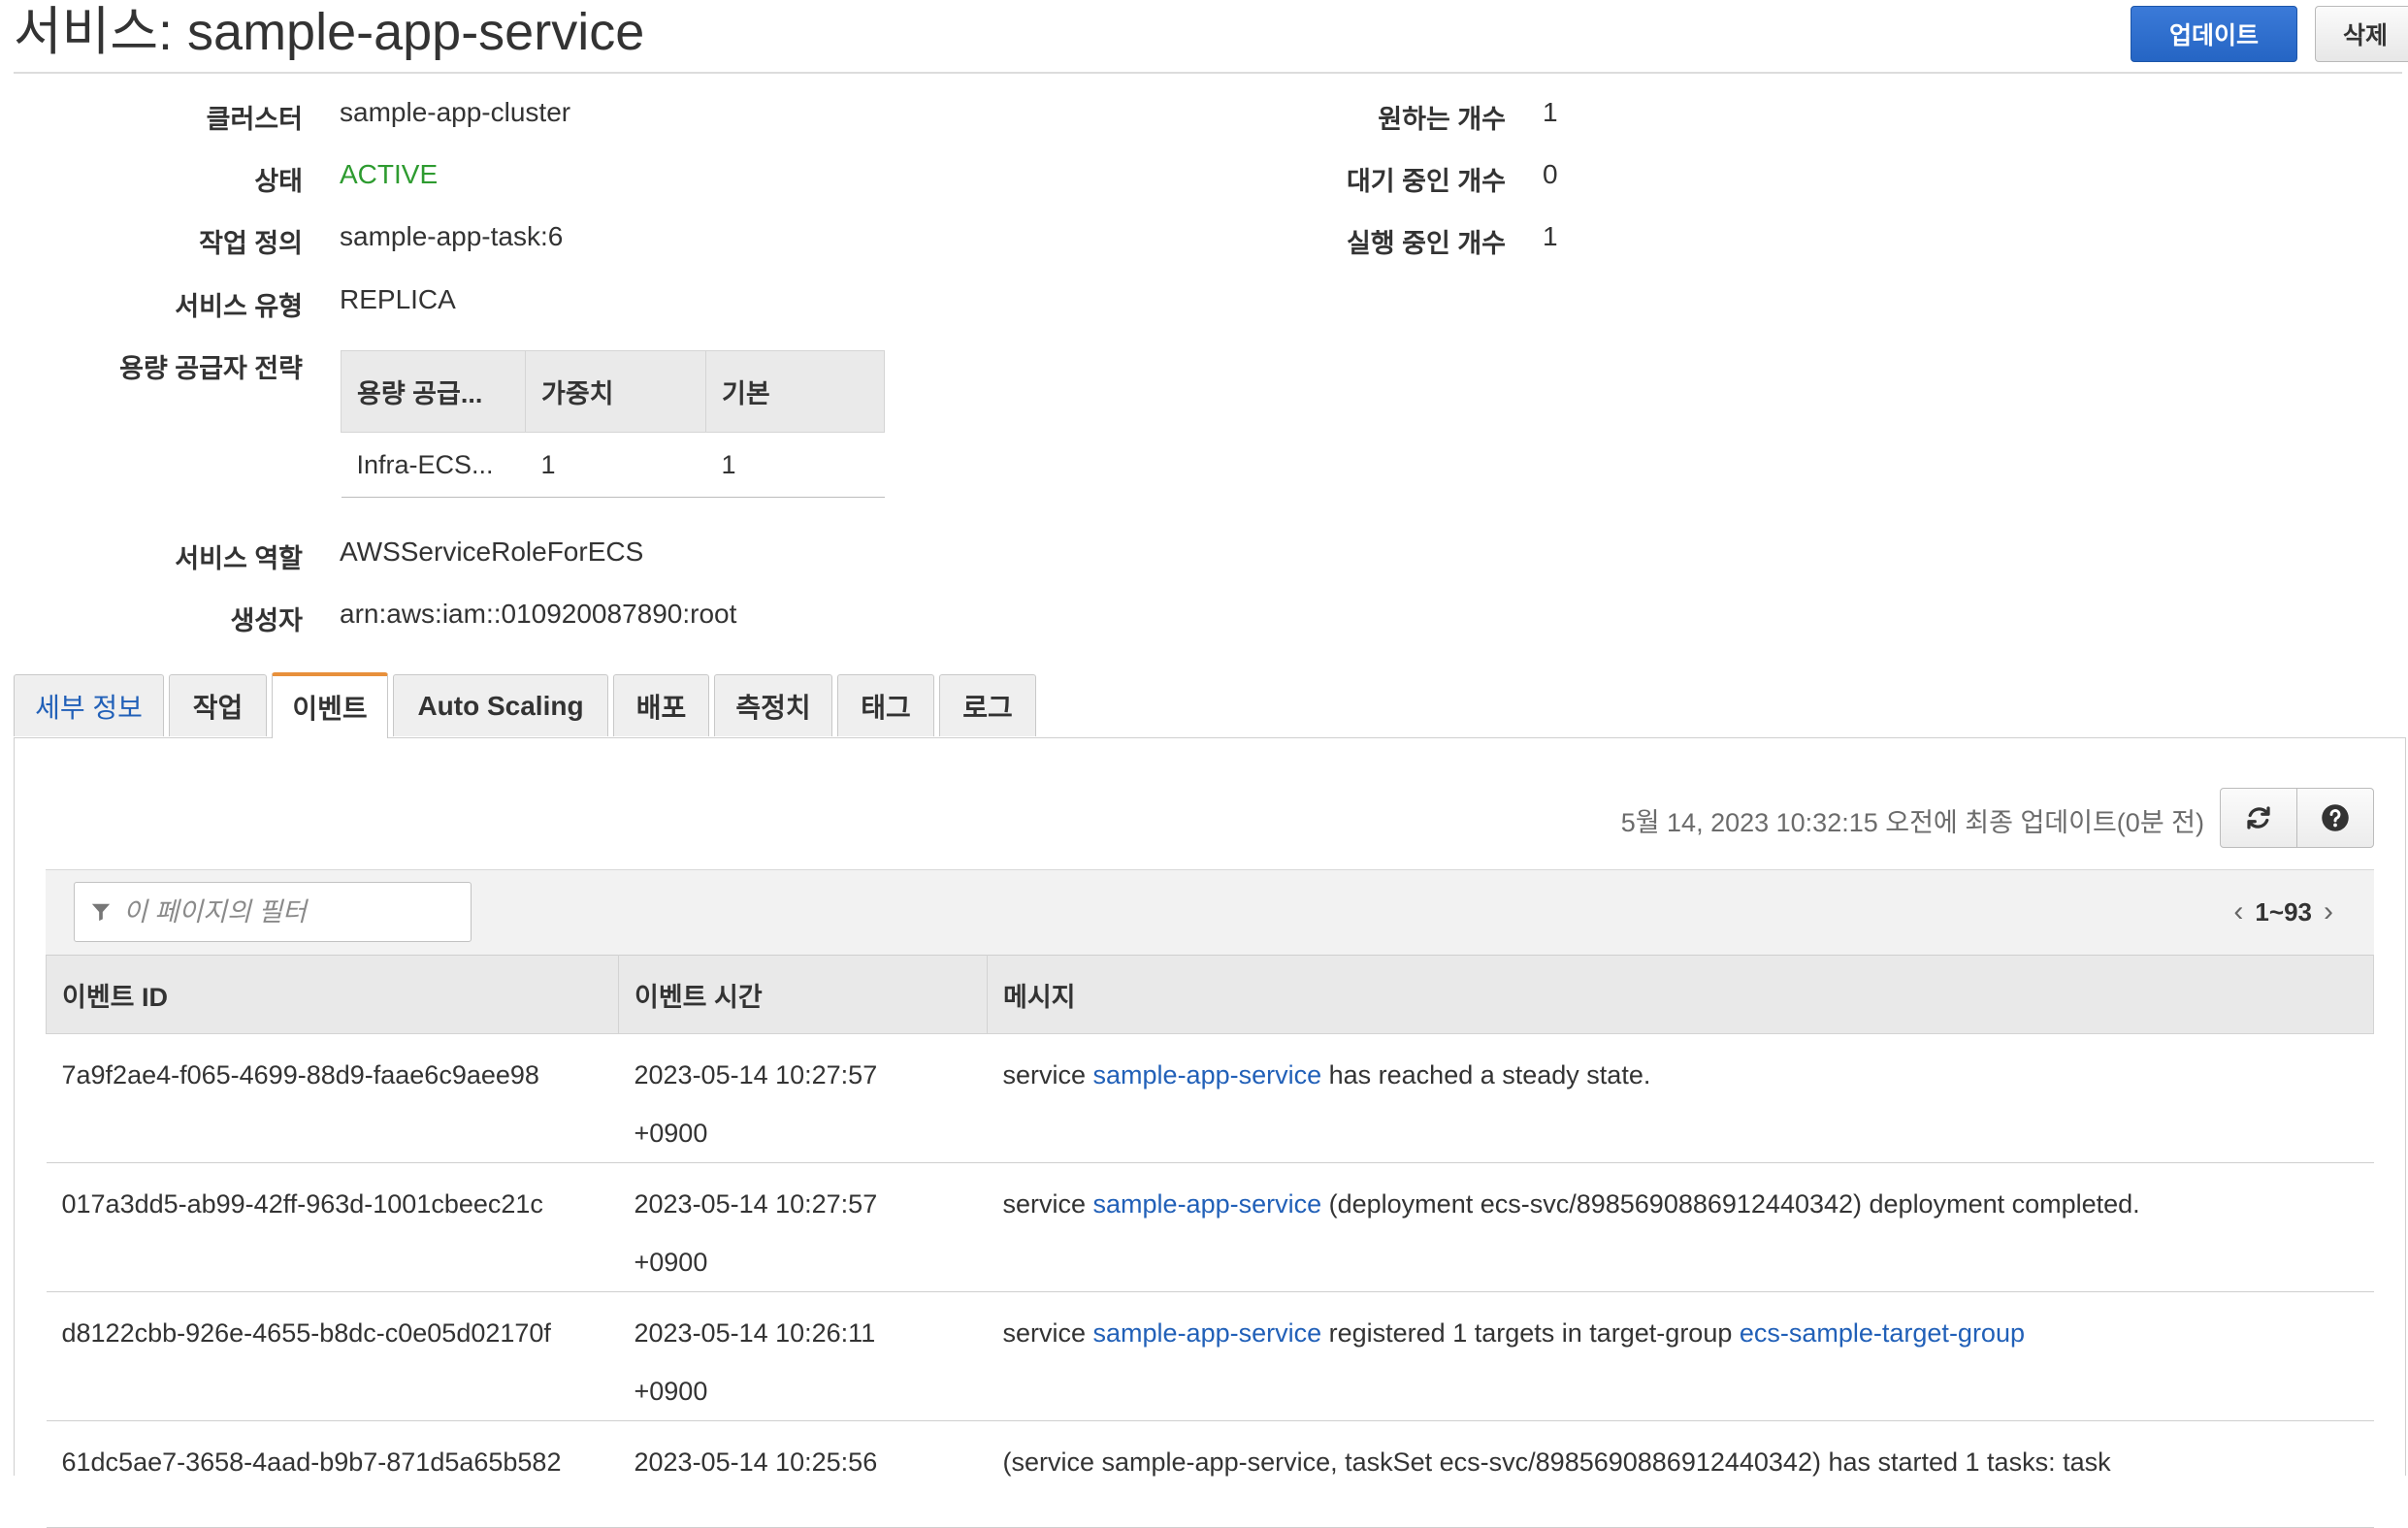 Image resolution: width=2408 pixels, height=1528 pixels. Describe the element at coordinates (239, 306) in the screenshot. I see `service-type-label: 서비스 유형` at that location.